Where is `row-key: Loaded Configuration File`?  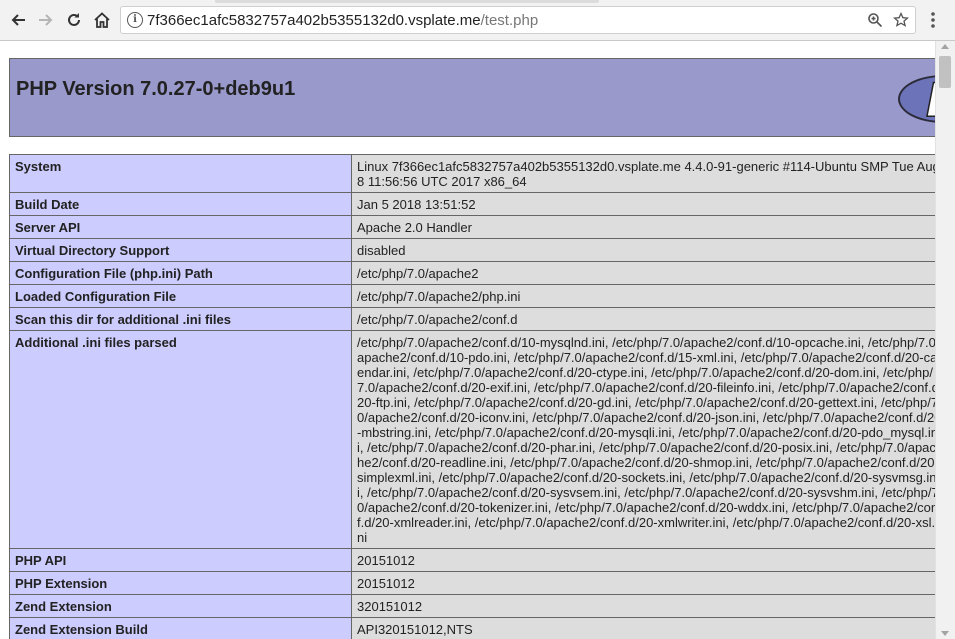
row-key: Loaded Configuration File is located at coordinates (180, 296).